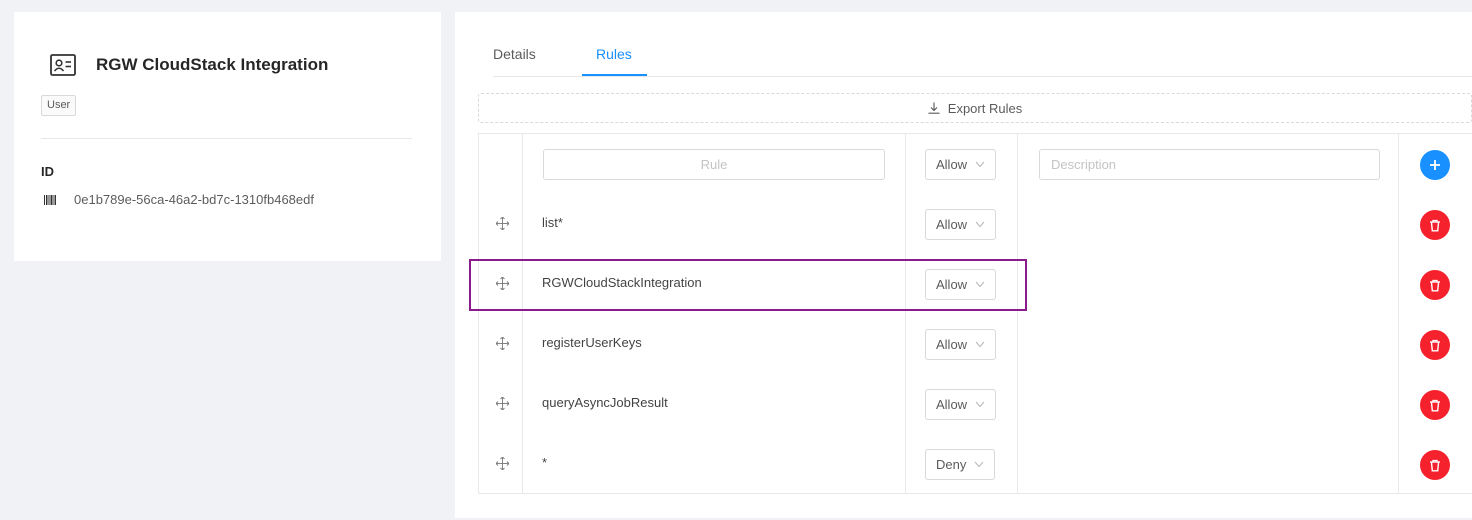 The height and width of the screenshot is (520, 1472). Describe the element at coordinates (47, 171) in the screenshot. I see `id-label: ID` at that location.